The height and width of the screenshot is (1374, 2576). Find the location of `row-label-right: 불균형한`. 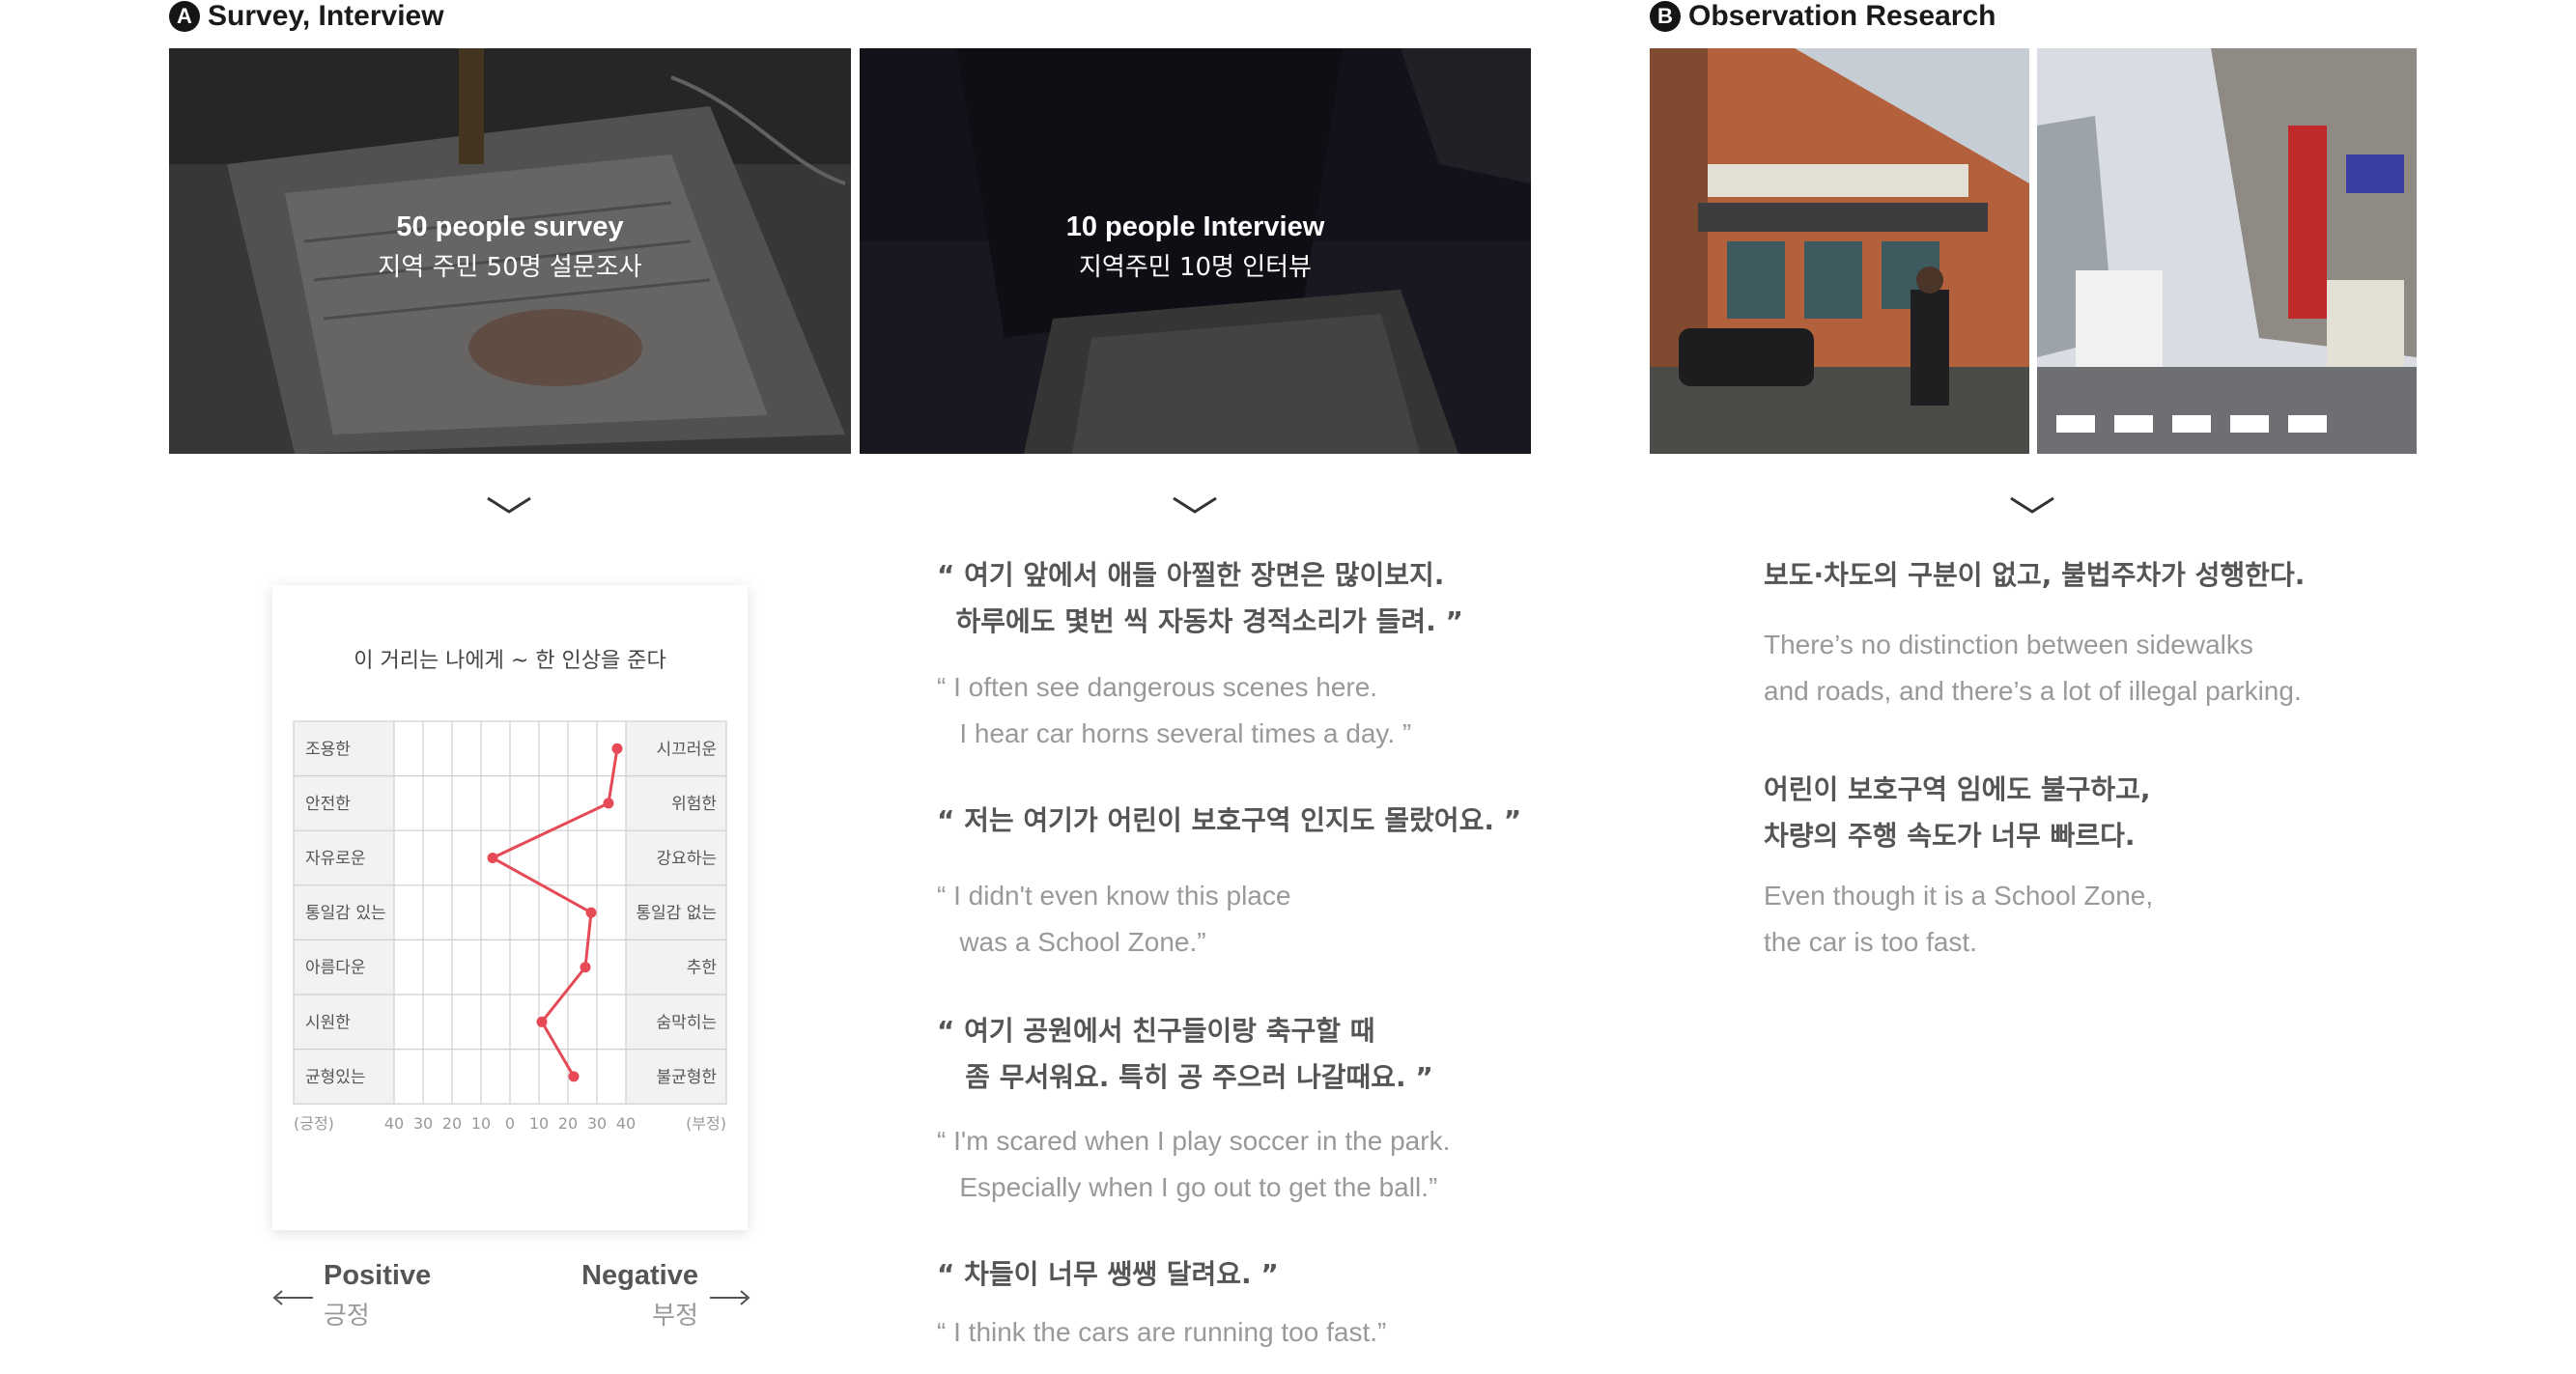

row-label-right: 불균형한 is located at coordinates (686, 1077).